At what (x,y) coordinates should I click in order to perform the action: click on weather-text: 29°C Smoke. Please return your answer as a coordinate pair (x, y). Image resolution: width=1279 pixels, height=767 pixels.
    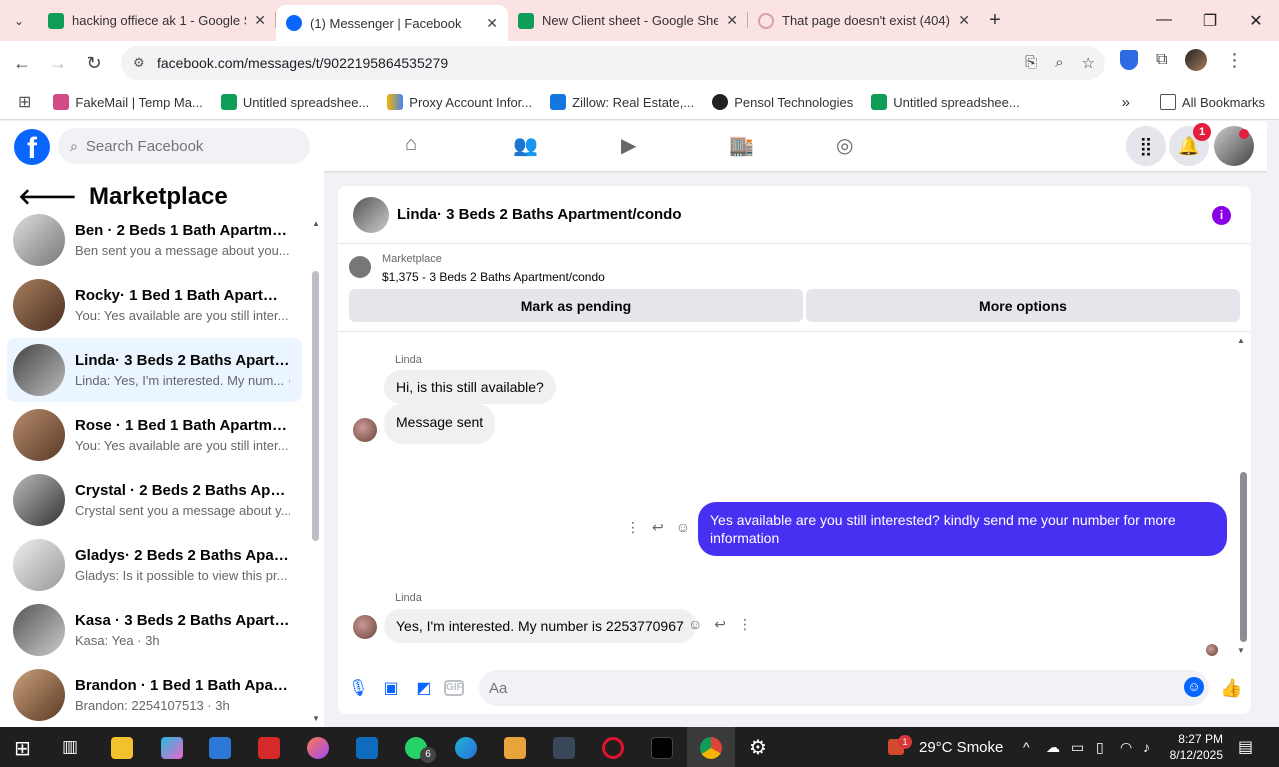
    Looking at the image, I should click on (961, 747).